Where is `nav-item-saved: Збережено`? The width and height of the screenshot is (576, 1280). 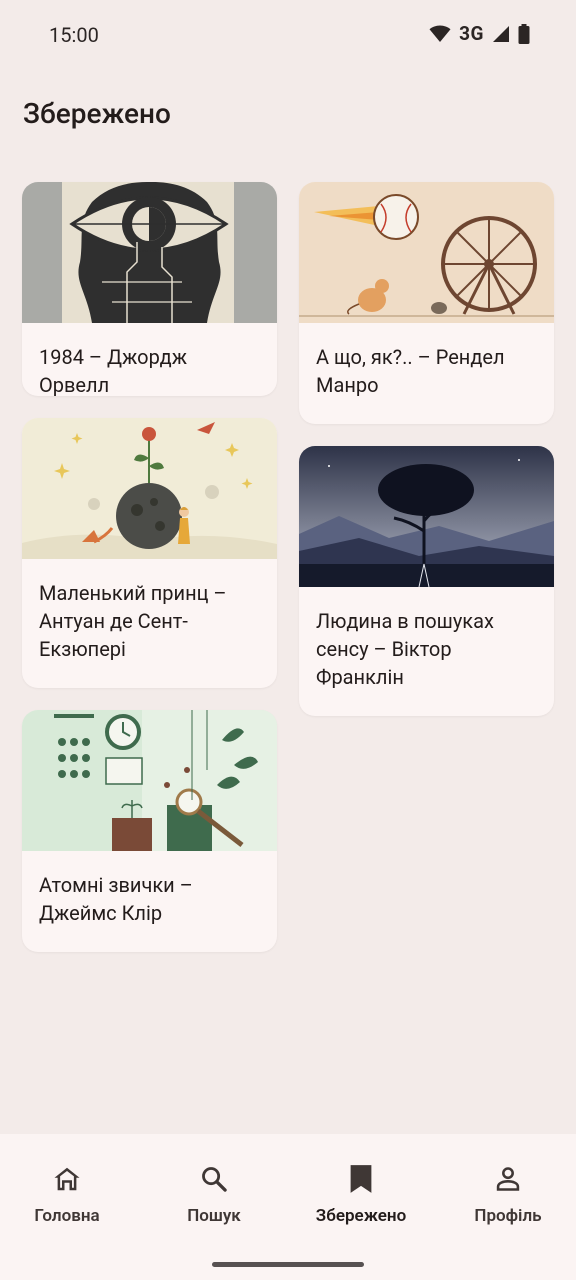 nav-item-saved: Збережено is located at coordinates (361, 1194).